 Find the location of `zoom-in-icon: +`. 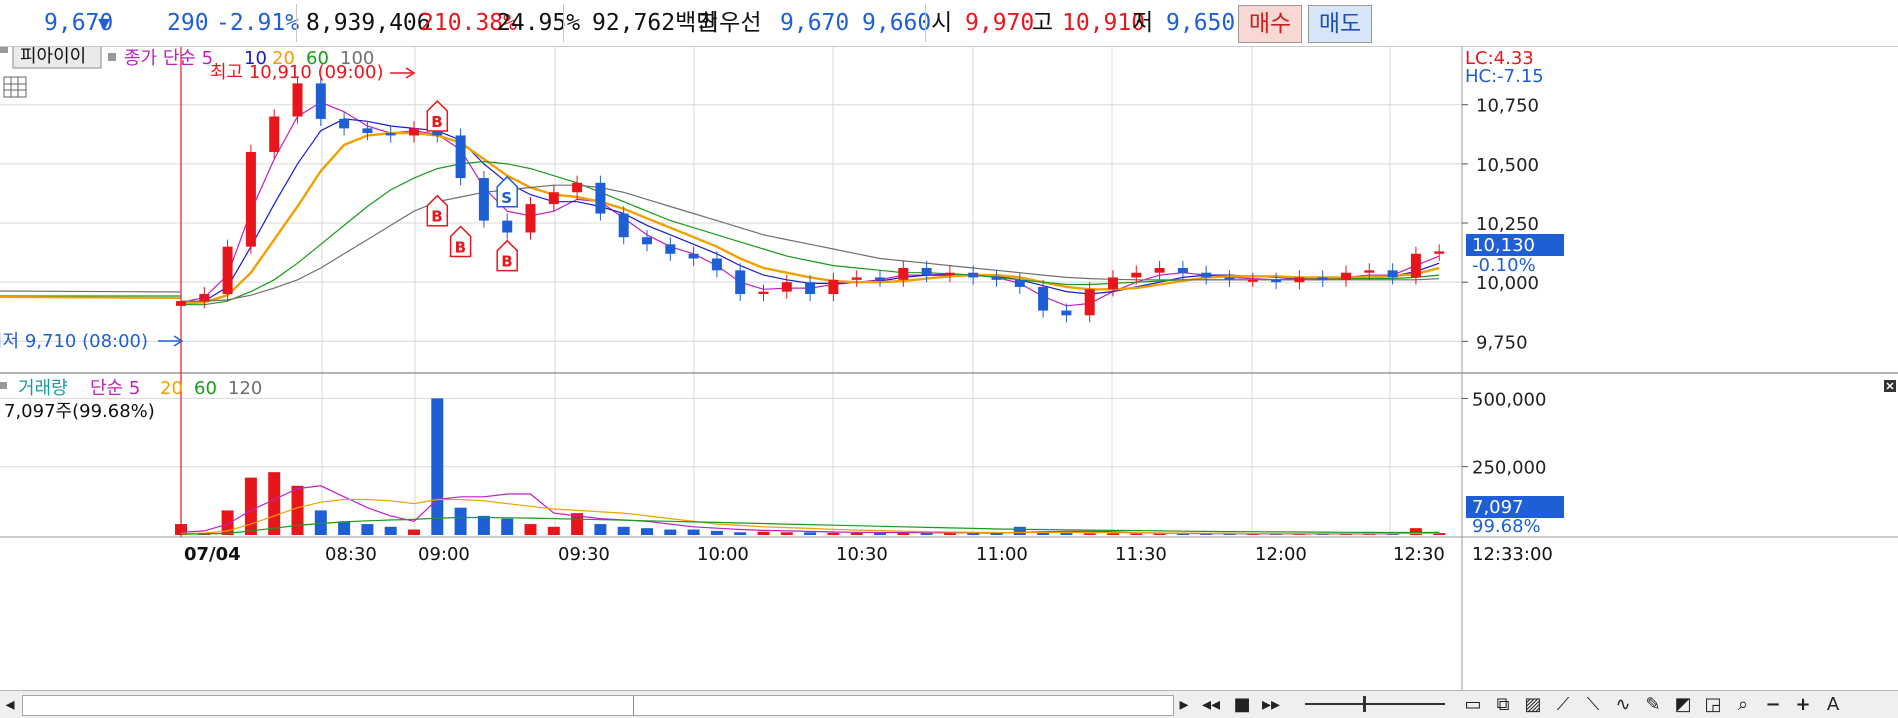

zoom-in-icon: + is located at coordinates (1803, 704).